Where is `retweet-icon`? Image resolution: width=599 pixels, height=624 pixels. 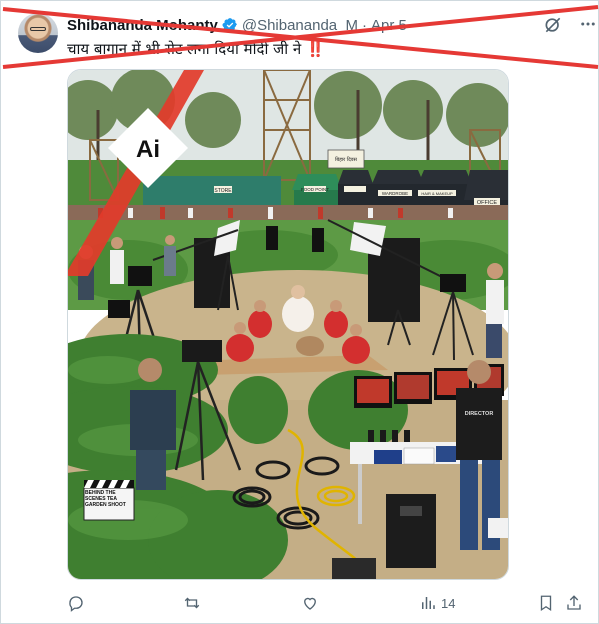 retweet-icon is located at coordinates (192, 603).